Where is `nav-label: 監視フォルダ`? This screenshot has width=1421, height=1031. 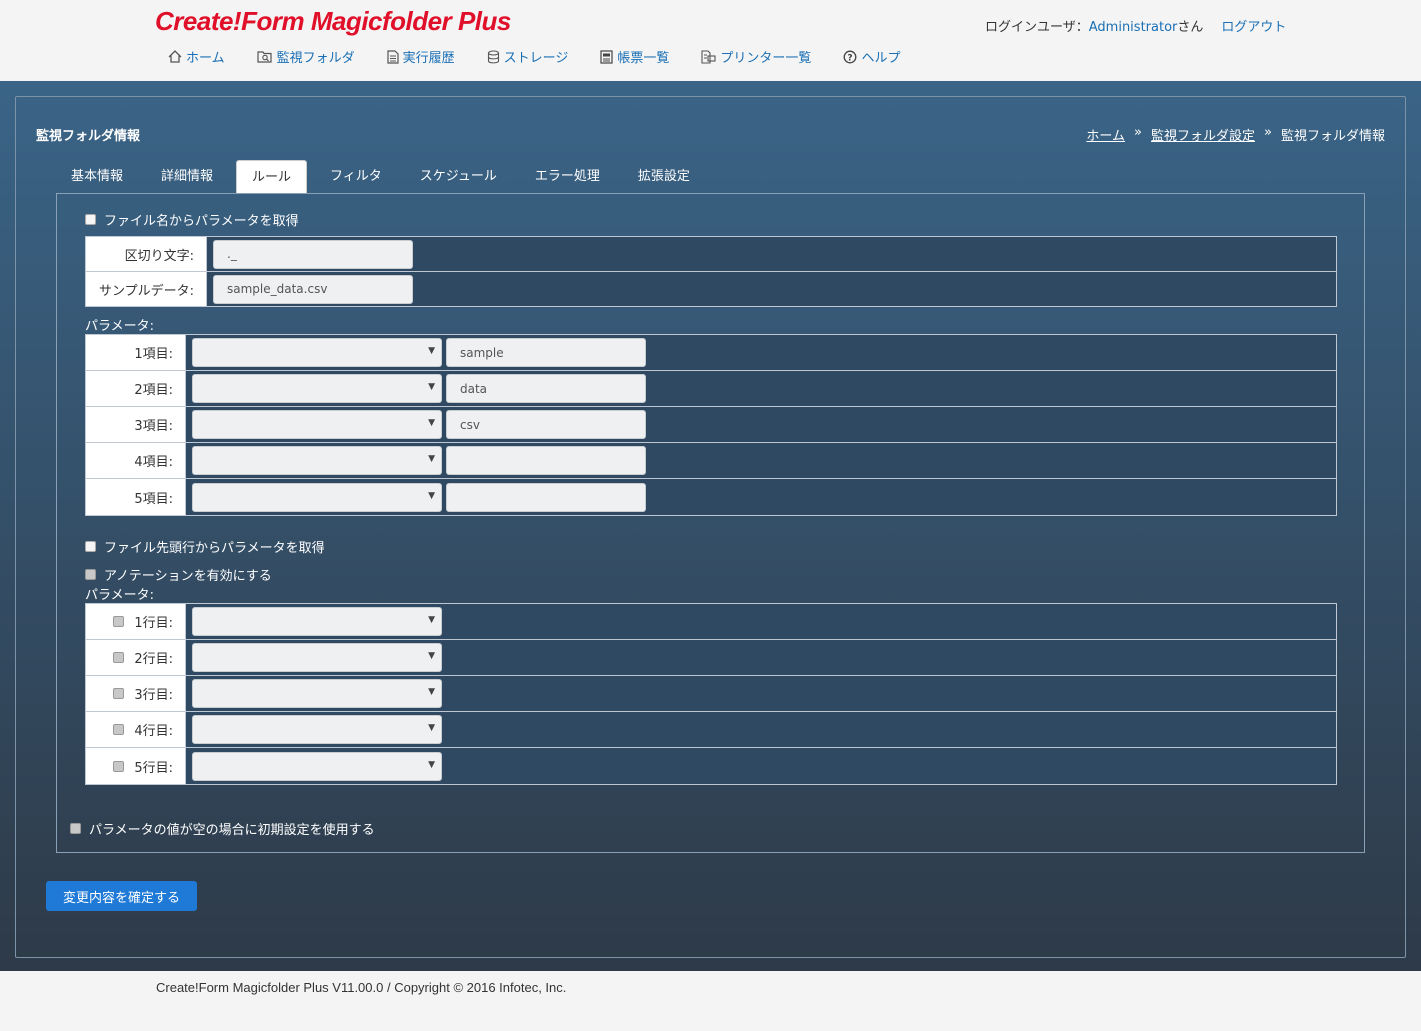 nav-label: 監視フォルダ is located at coordinates (315, 58).